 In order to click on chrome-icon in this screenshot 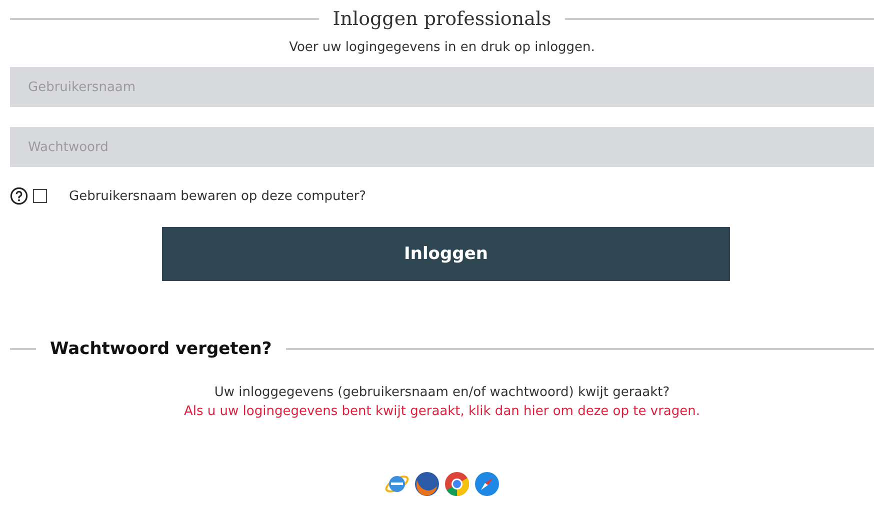, I will do `click(457, 484)`.